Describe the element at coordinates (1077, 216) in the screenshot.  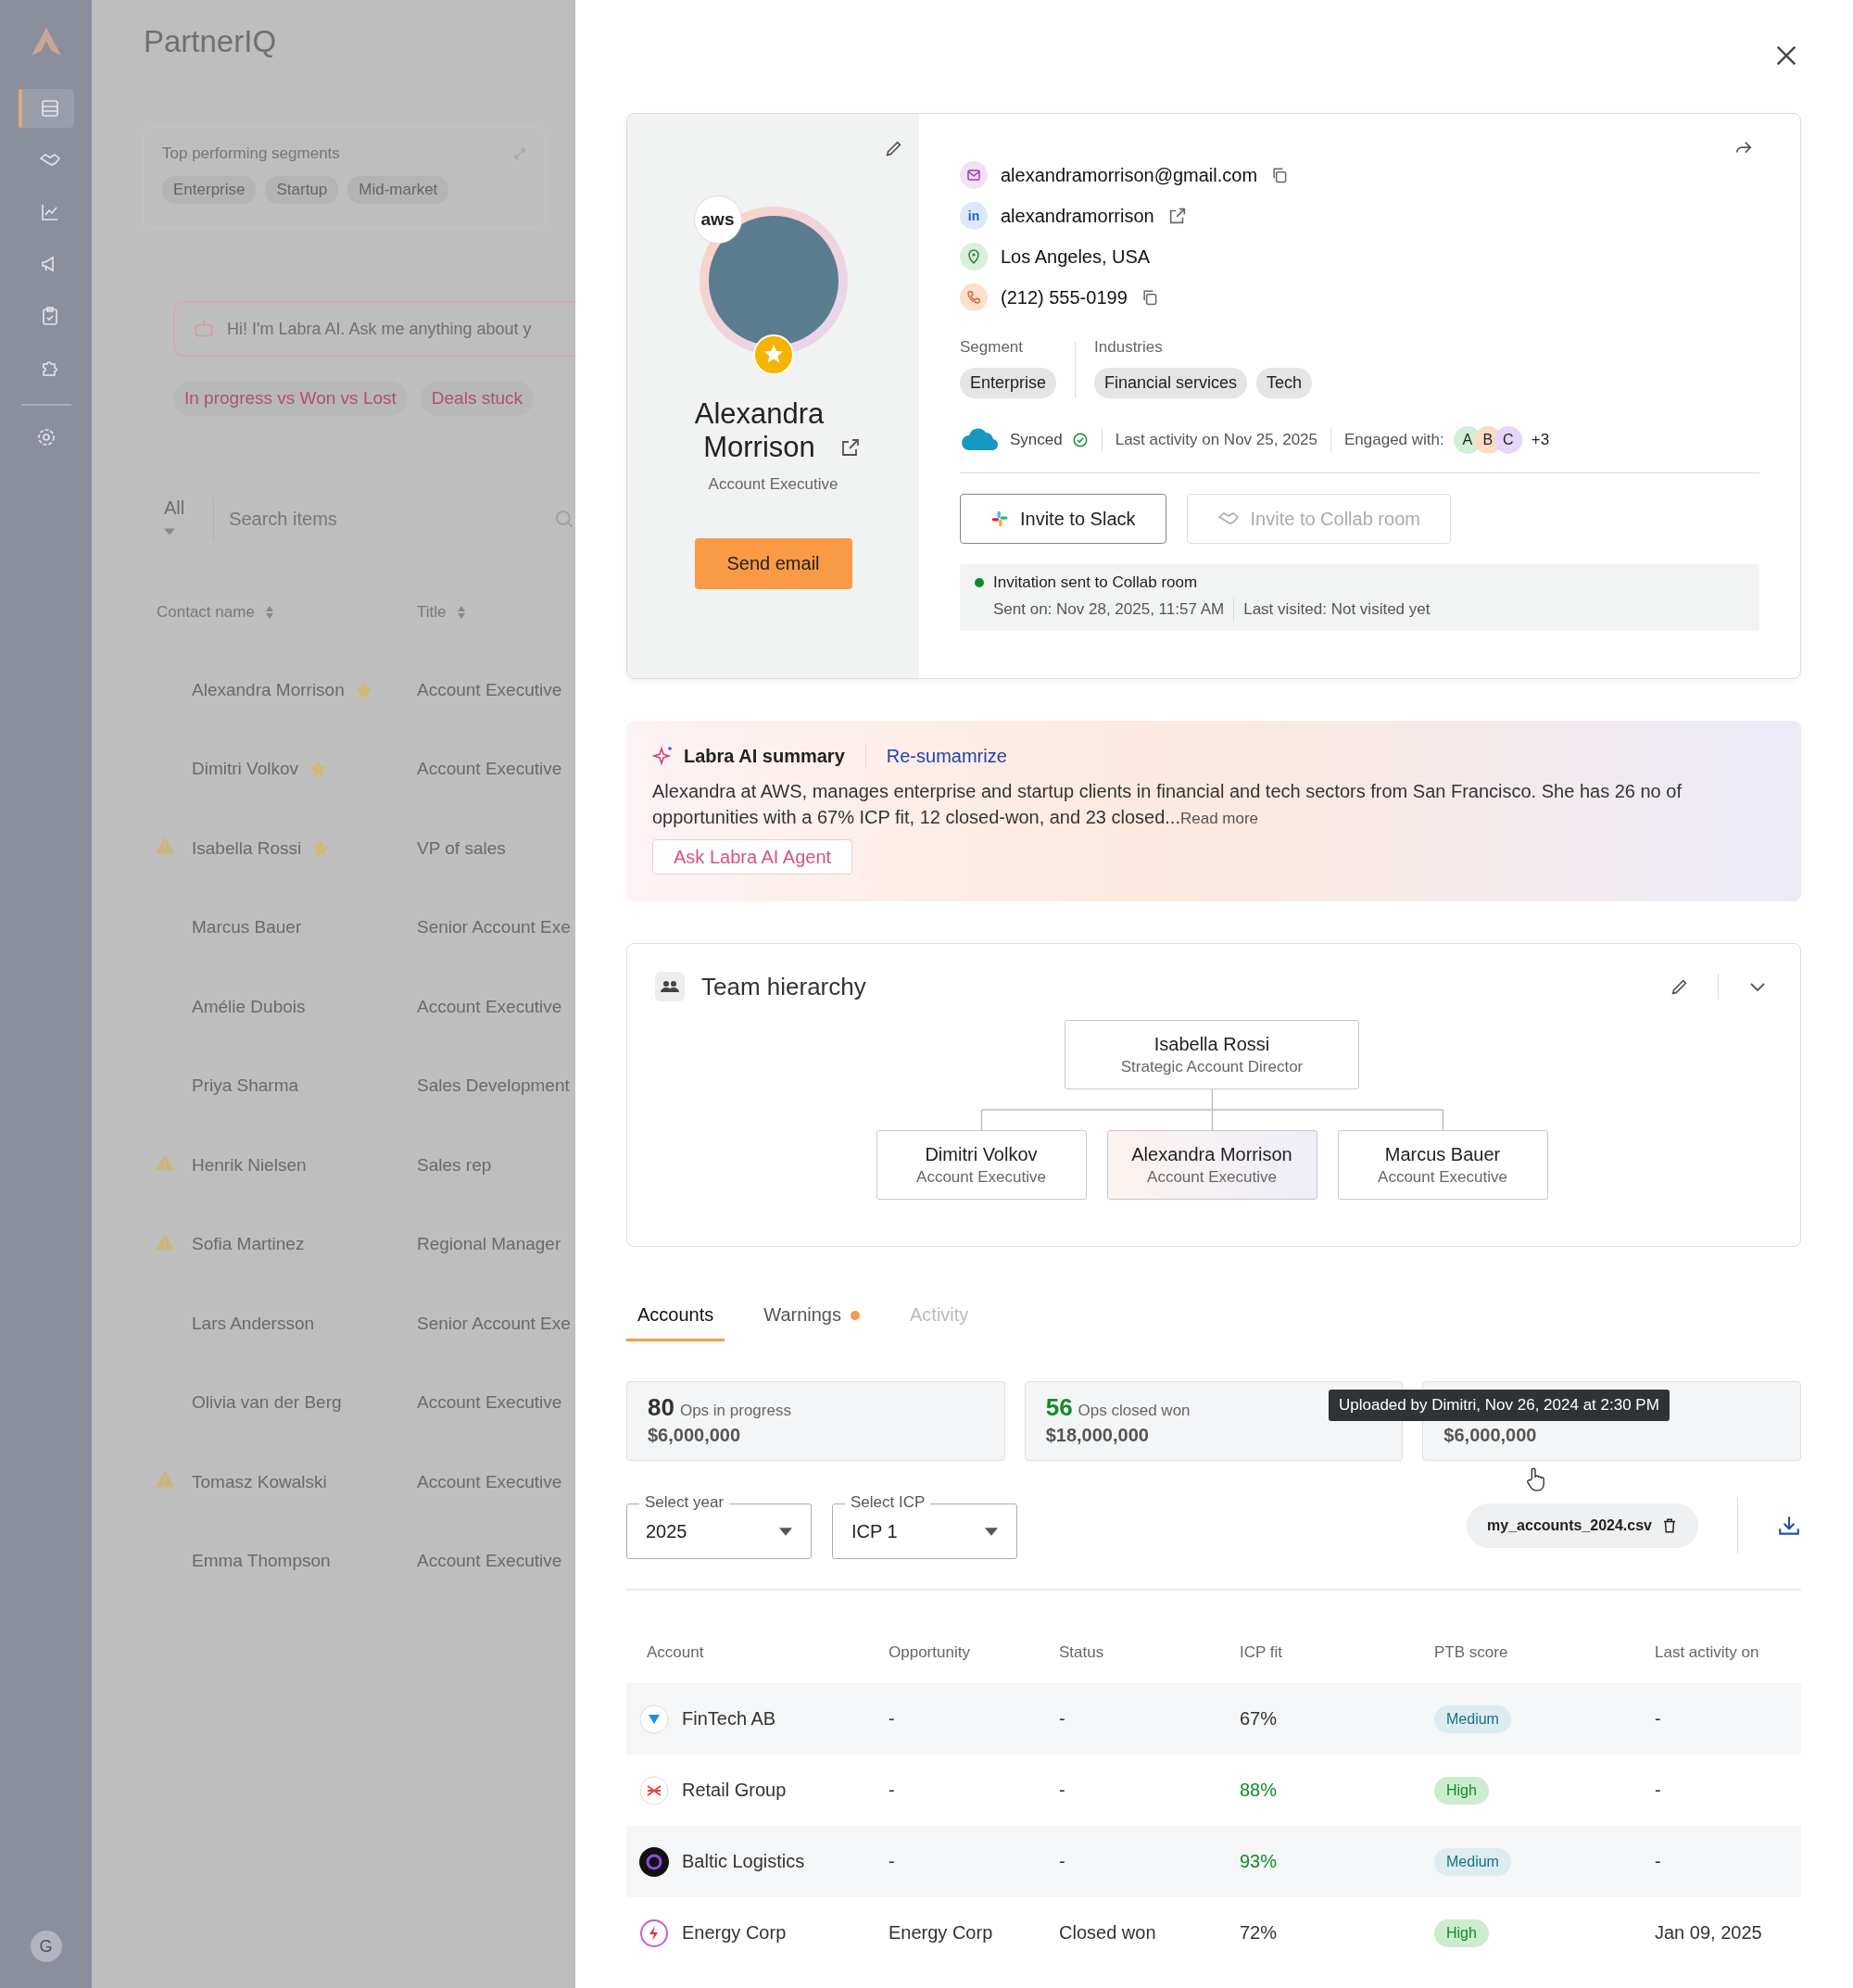
I see `linkedin-text: alexandramorrison` at that location.